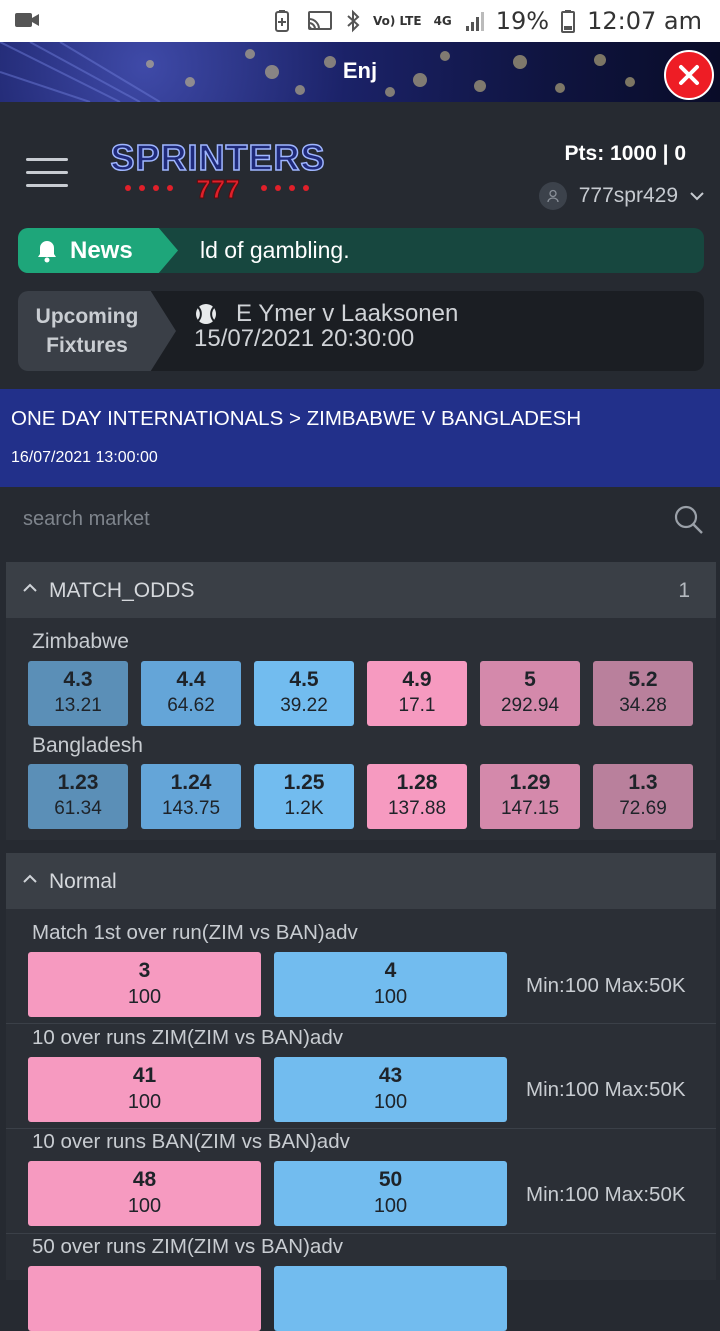 This screenshot has width=720, height=1331. Describe the element at coordinates (390, 1298) in the screenshot. I see `yes-button` at that location.